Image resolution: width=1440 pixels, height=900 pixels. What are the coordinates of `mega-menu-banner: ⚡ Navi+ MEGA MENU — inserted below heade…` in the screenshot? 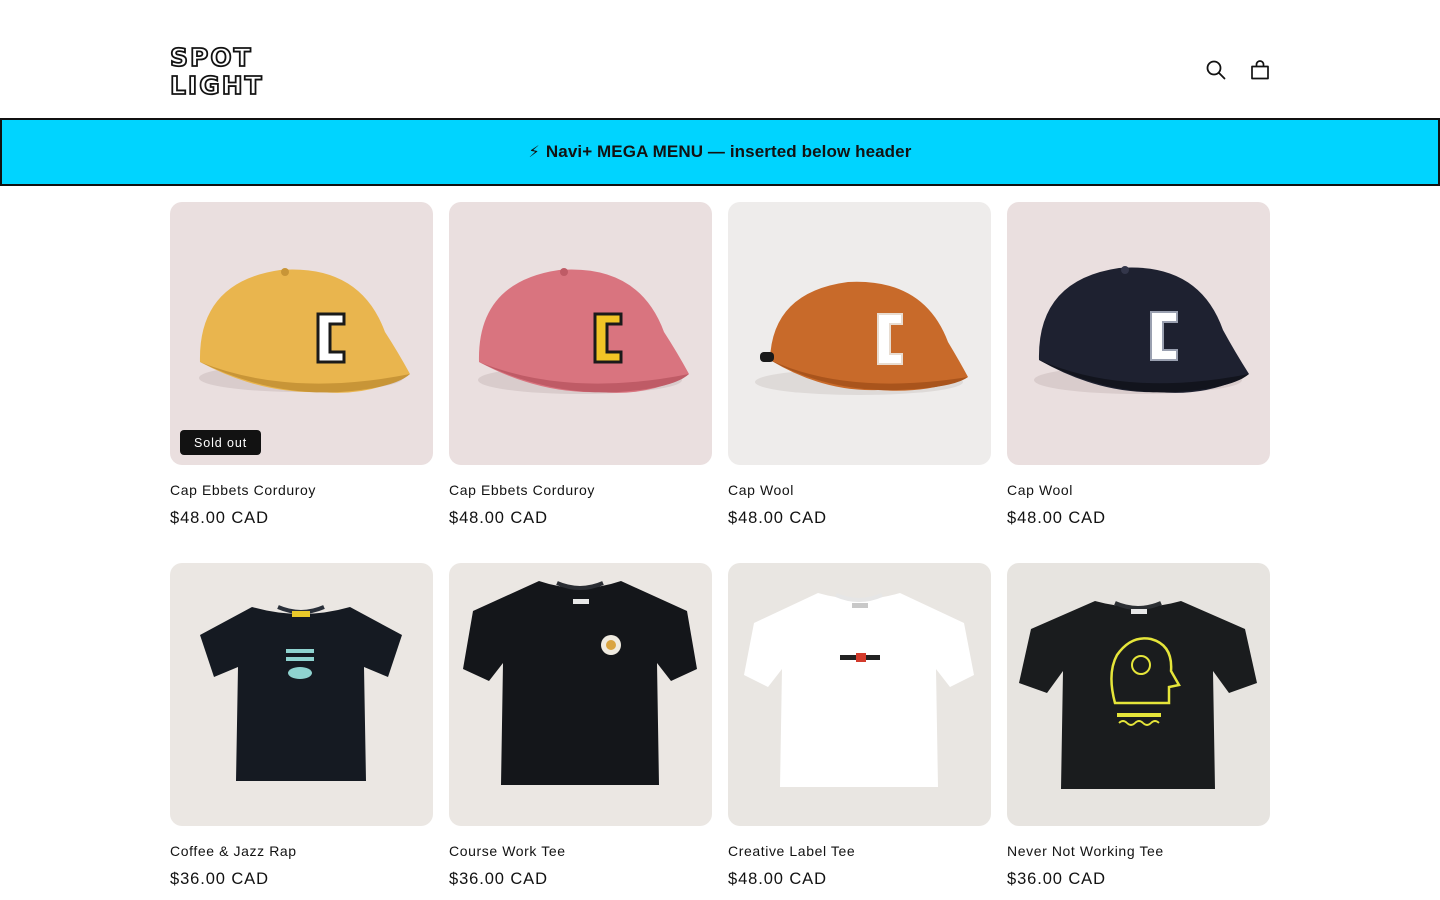 It's located at (720, 152).